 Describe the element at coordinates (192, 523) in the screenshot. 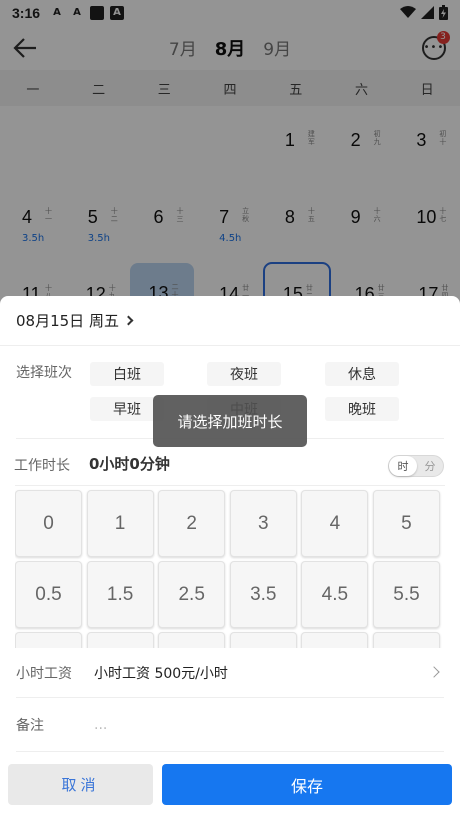

I see `keypad-key: 2` at that location.